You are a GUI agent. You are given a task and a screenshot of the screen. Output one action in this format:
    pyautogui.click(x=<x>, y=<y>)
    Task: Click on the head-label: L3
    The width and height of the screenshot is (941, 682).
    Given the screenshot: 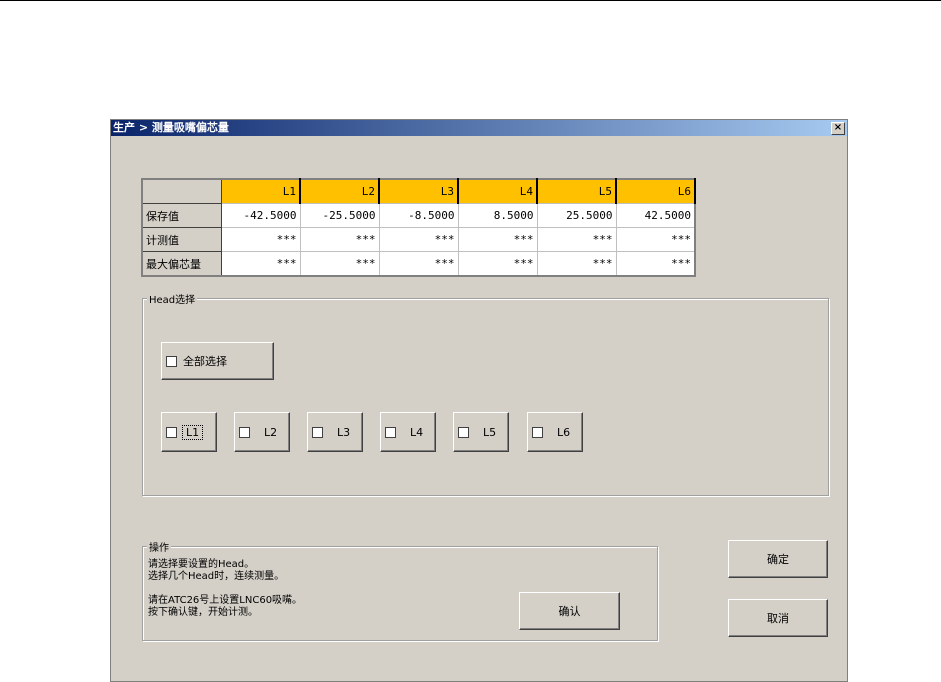 What is the action you would take?
    pyautogui.click(x=344, y=432)
    